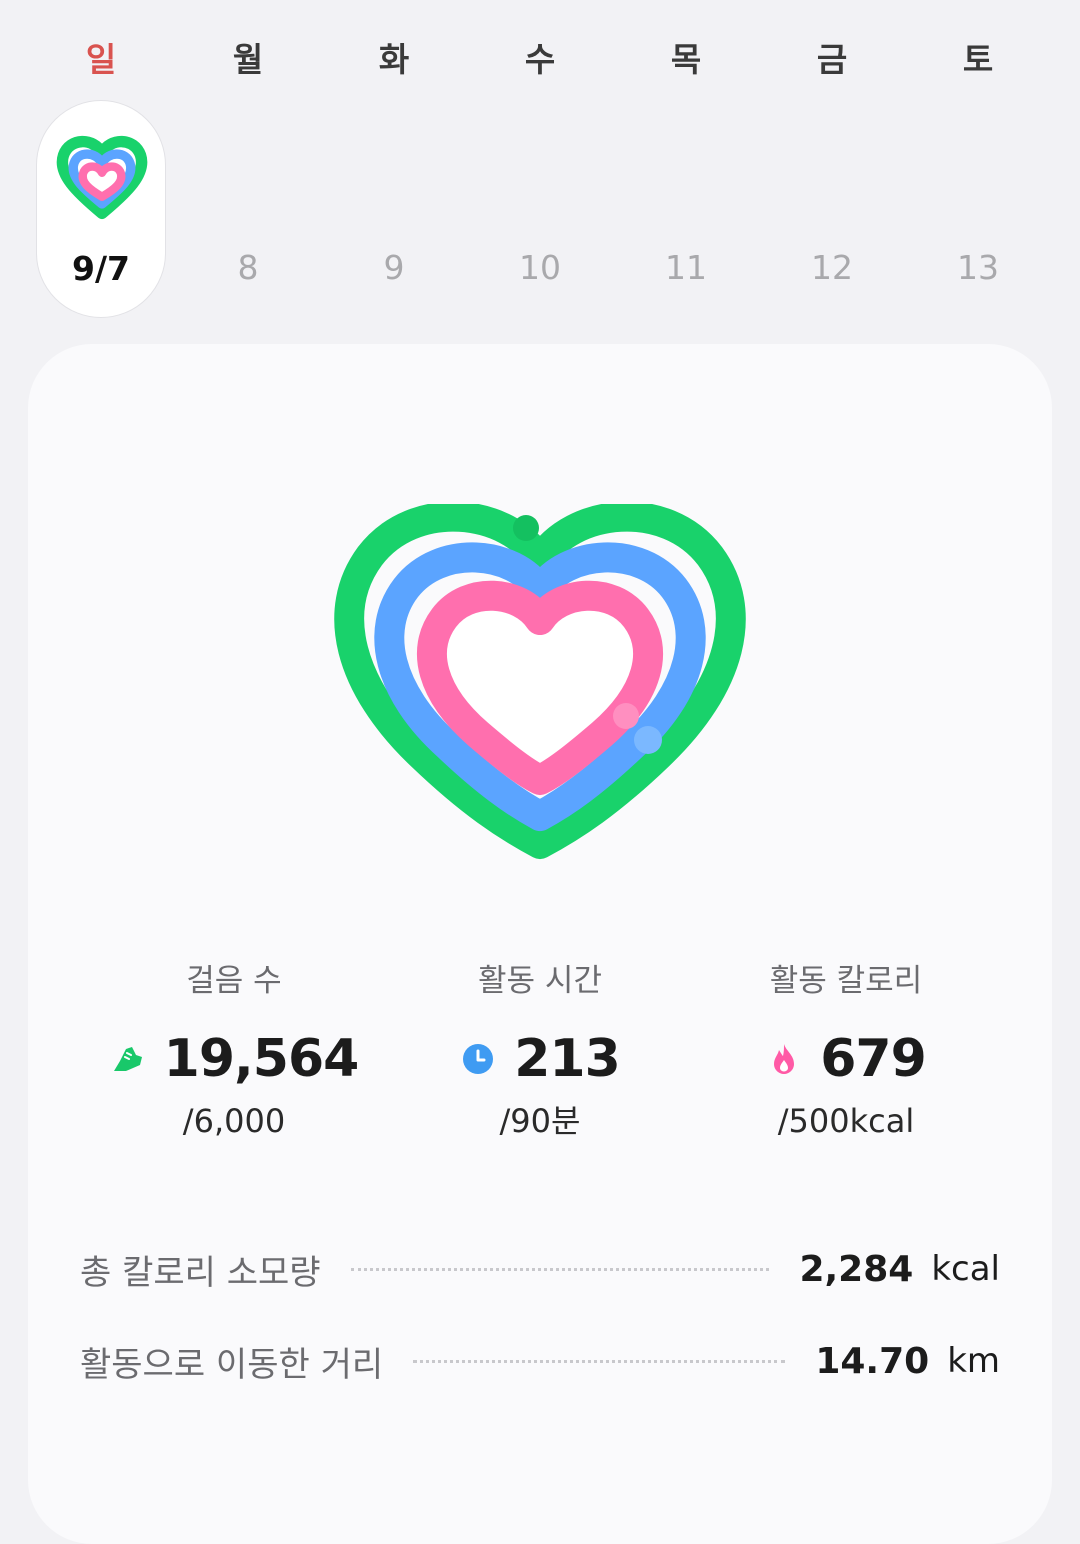  I want to click on summary-label: 활동으로 이동한 거리, so click(232, 1364).